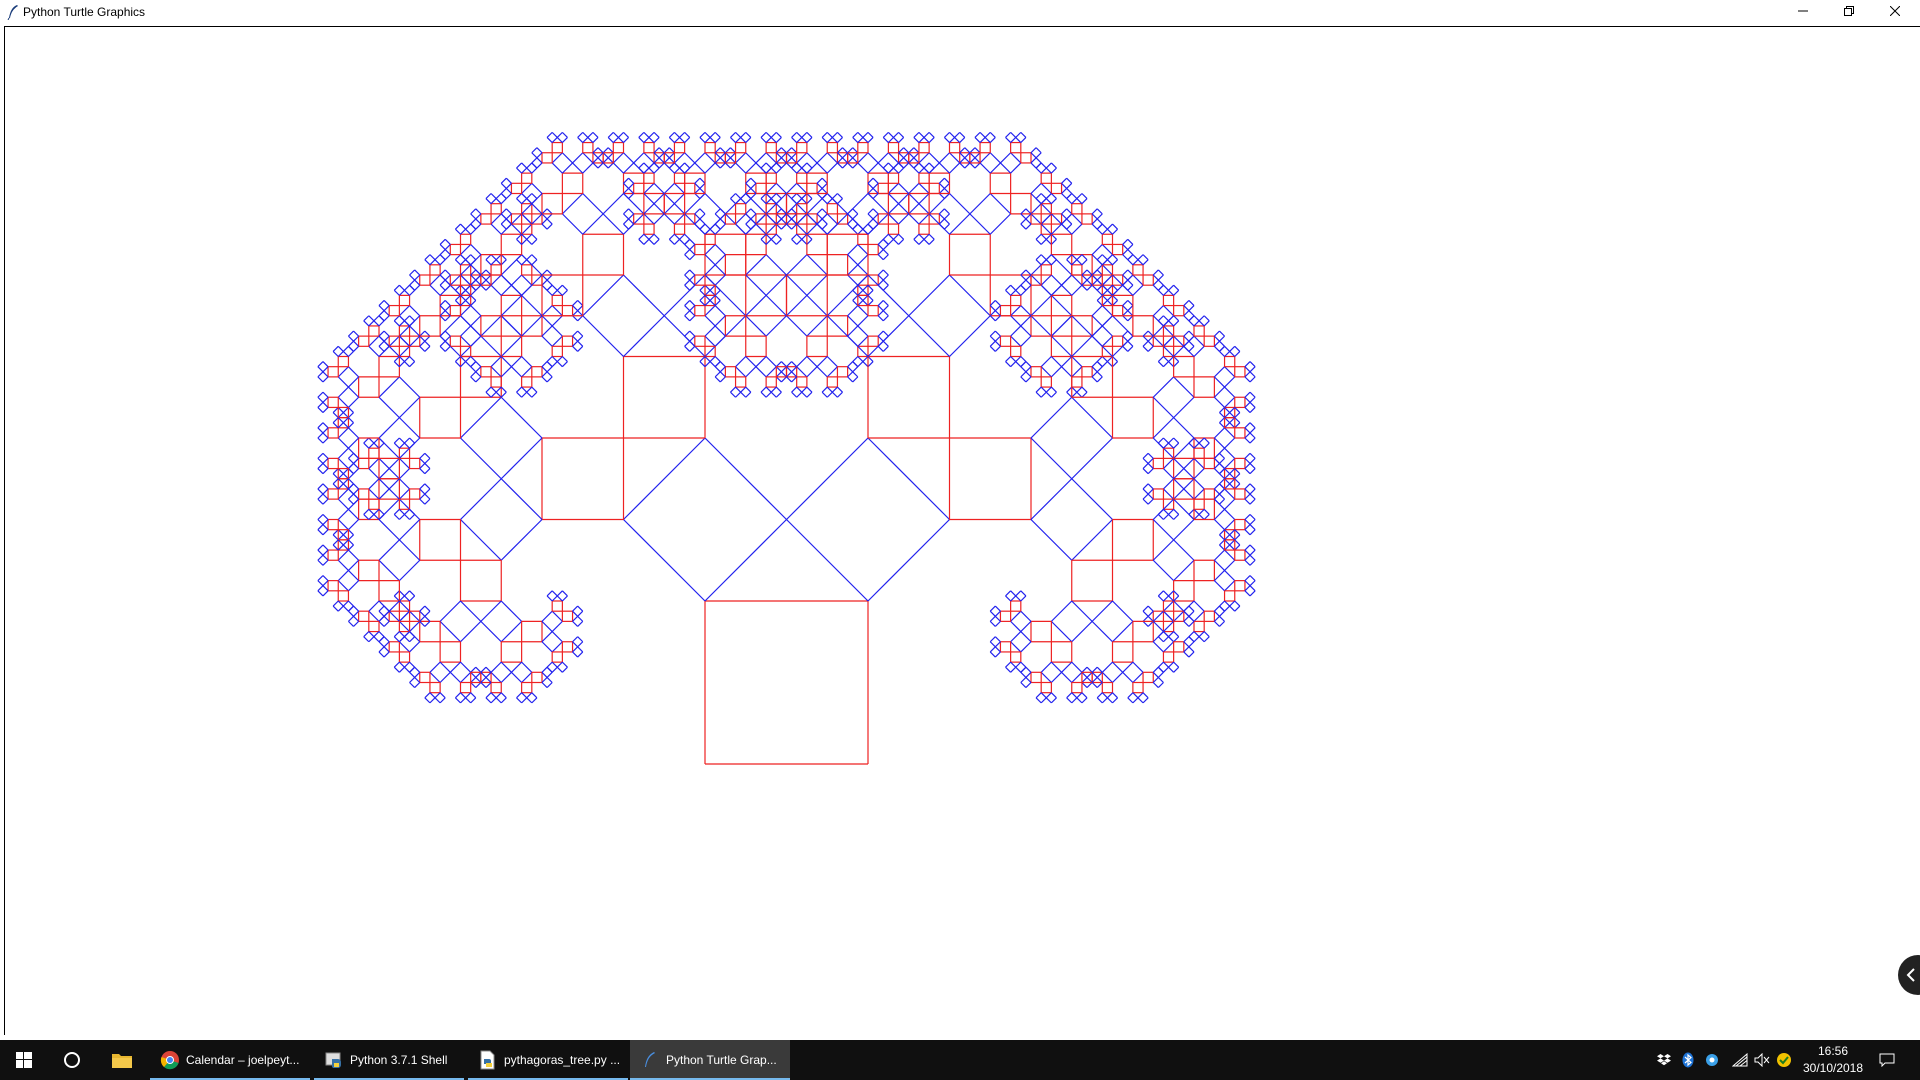 The image size is (1920, 1080). What do you see at coordinates (122, 1060) in the screenshot?
I see `file-explorer-button` at bounding box center [122, 1060].